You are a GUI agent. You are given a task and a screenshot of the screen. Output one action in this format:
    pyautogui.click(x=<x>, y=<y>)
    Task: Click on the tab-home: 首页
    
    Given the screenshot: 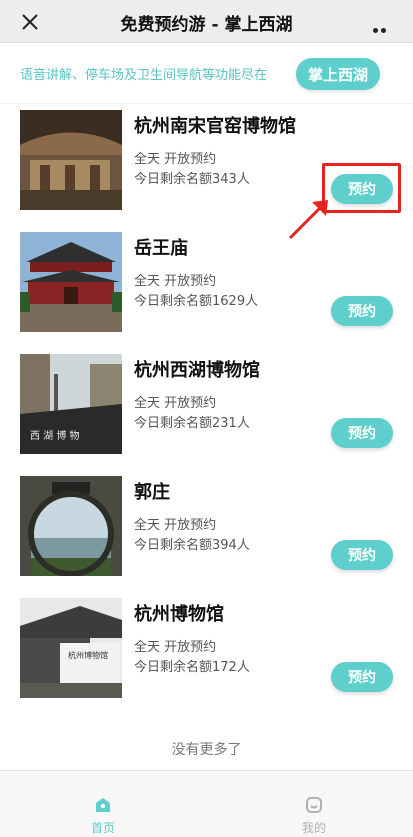 What is the action you would take?
    pyautogui.click(x=103, y=804)
    